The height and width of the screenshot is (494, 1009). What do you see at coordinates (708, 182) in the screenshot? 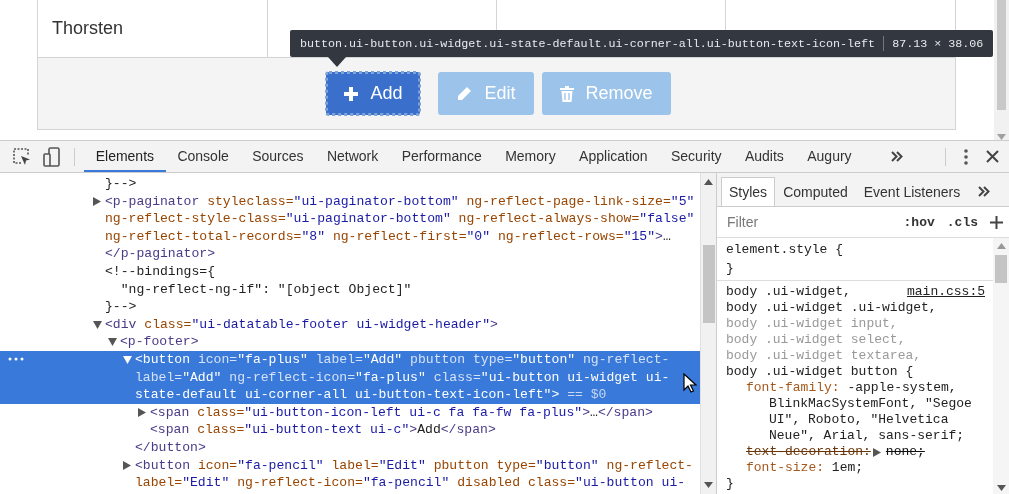
I see `scroll-up-icon` at bounding box center [708, 182].